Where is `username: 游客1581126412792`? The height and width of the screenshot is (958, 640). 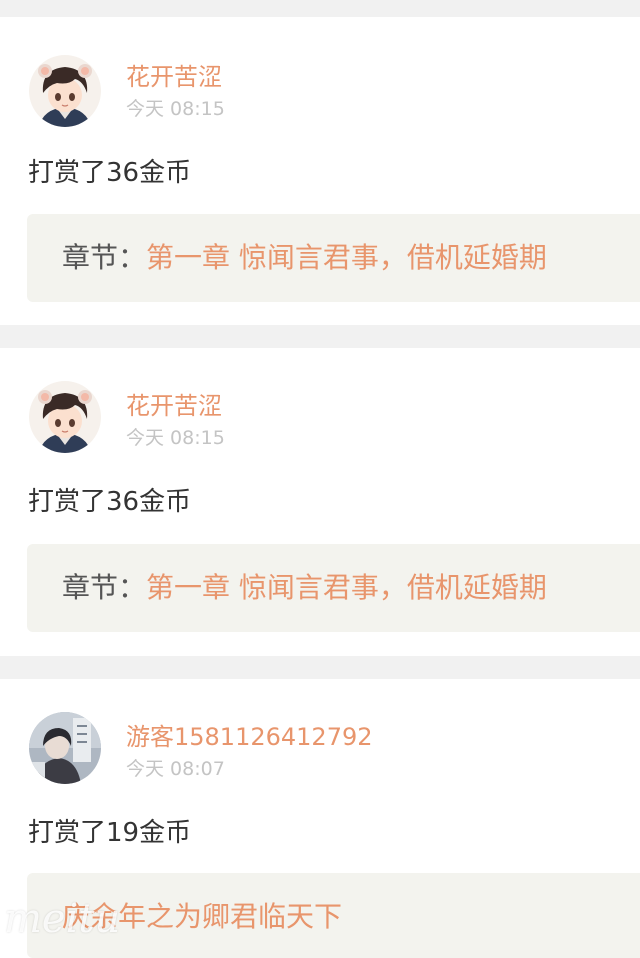
username: 游客1581126412792 is located at coordinates (249, 737).